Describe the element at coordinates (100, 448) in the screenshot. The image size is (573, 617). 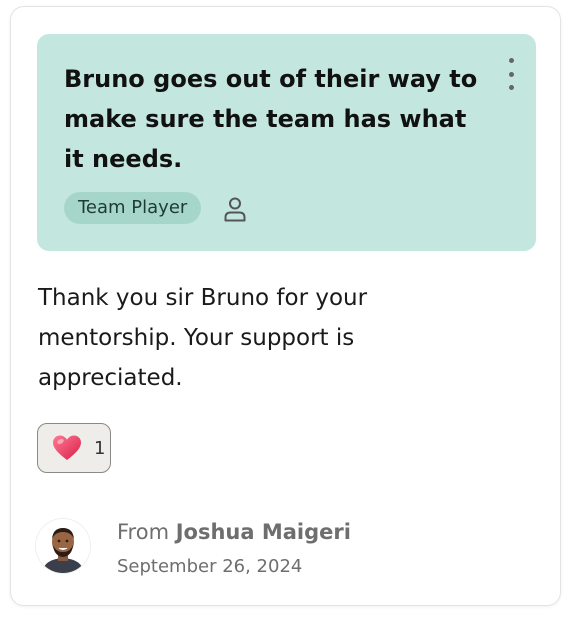
I see `reaction-count: 1` at that location.